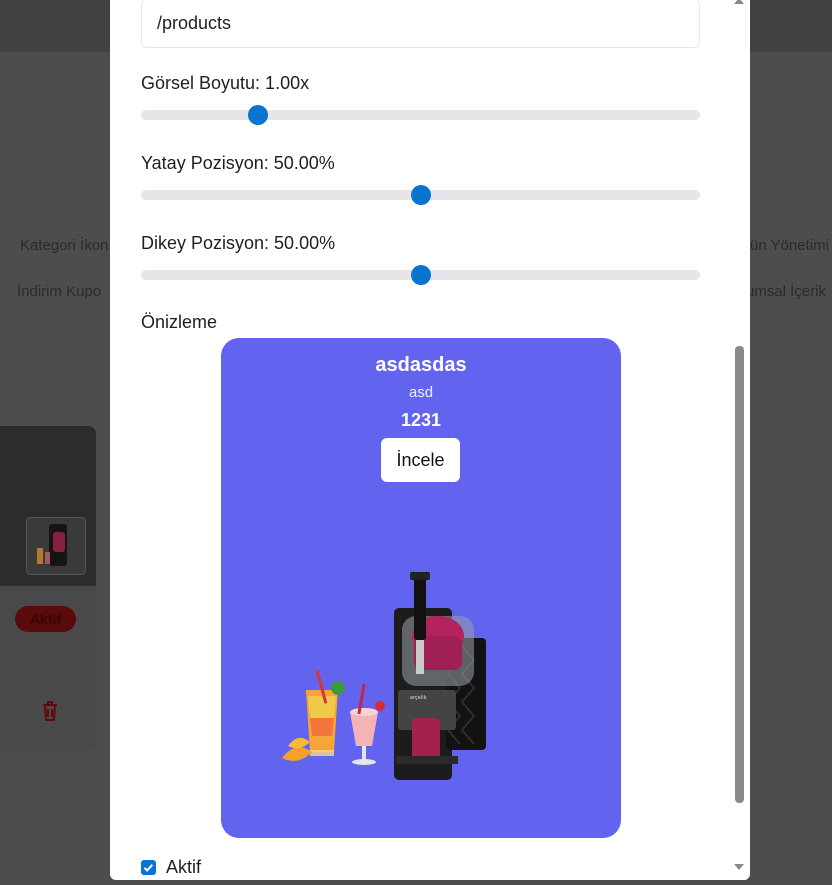 The height and width of the screenshot is (885, 832). What do you see at coordinates (50, 711) in the screenshot?
I see `trash-icon` at bounding box center [50, 711].